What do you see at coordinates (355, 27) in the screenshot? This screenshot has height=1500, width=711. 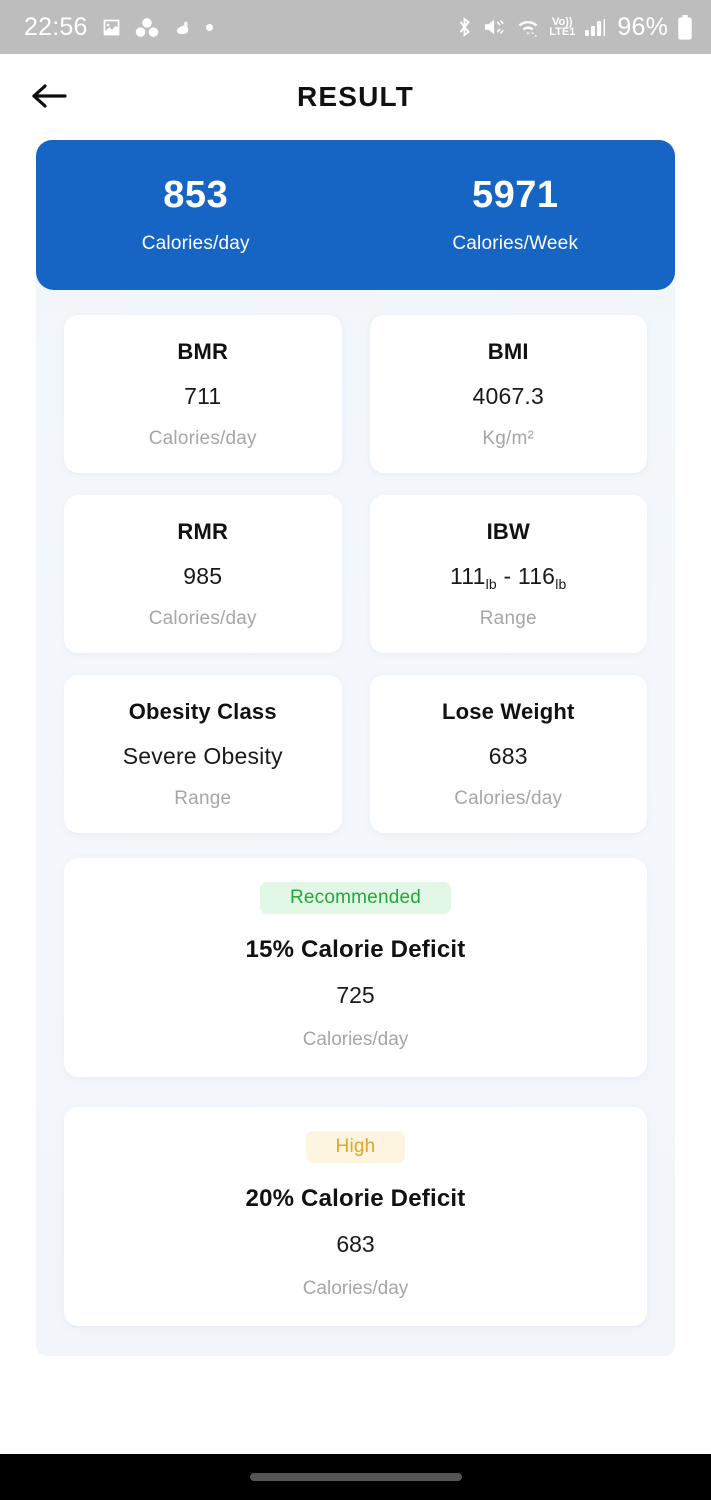 I see `status-bar: 22:56 Vo)) LTE1 96%` at bounding box center [355, 27].